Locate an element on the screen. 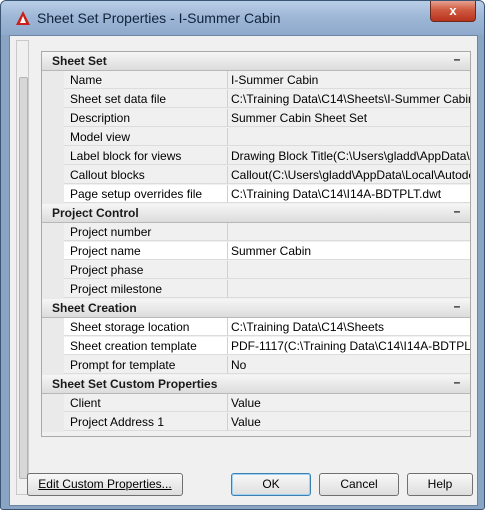 The image size is (485, 510). property-row: Model view is located at coordinates (256, 137).